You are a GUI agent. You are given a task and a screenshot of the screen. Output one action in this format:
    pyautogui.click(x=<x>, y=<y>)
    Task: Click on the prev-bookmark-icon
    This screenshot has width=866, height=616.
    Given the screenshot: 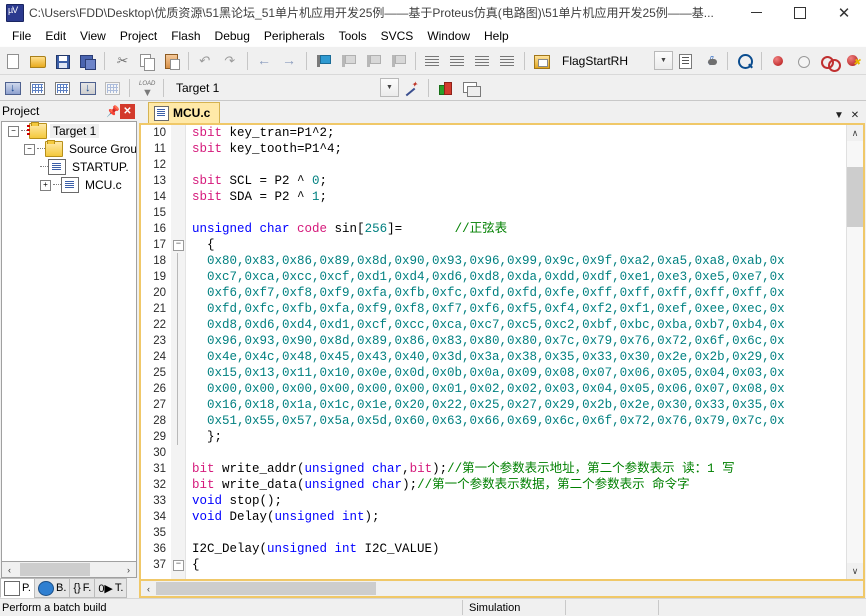 What is the action you would take?
    pyautogui.click(x=348, y=61)
    